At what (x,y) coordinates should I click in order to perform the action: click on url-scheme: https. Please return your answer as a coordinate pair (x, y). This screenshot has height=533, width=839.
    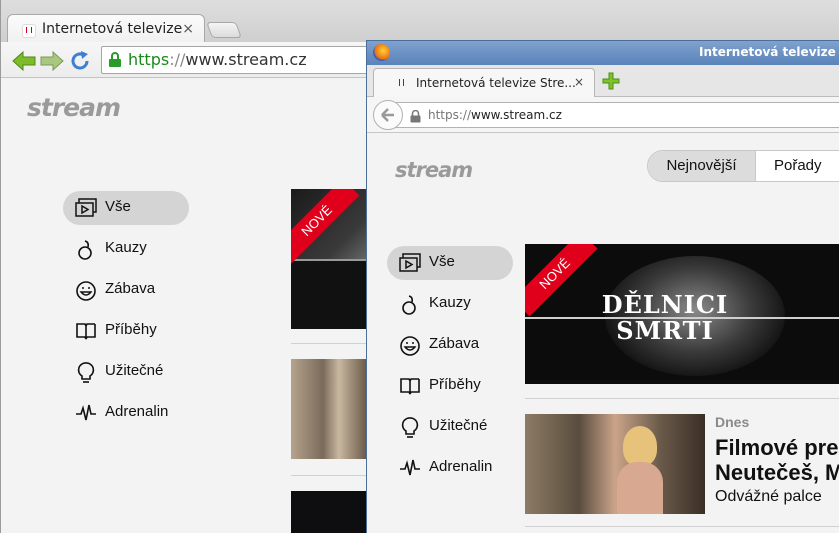
    Looking at the image, I should click on (149, 59).